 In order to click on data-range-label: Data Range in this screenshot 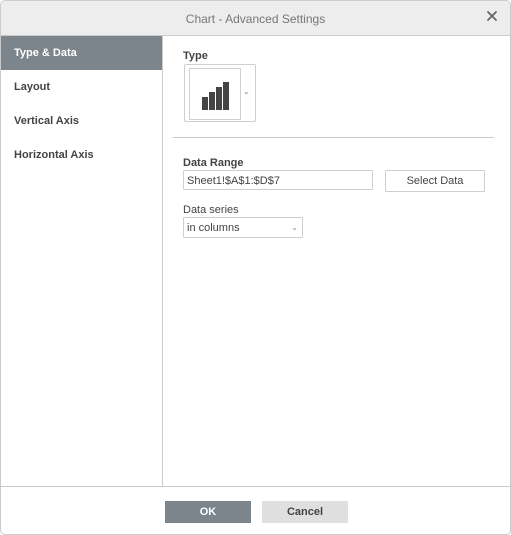, I will do `click(213, 163)`.